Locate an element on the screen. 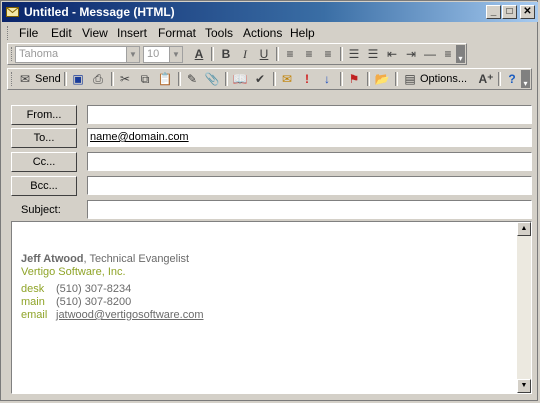 The width and height of the screenshot is (540, 403). maximize-button: □ is located at coordinates (509, 12).